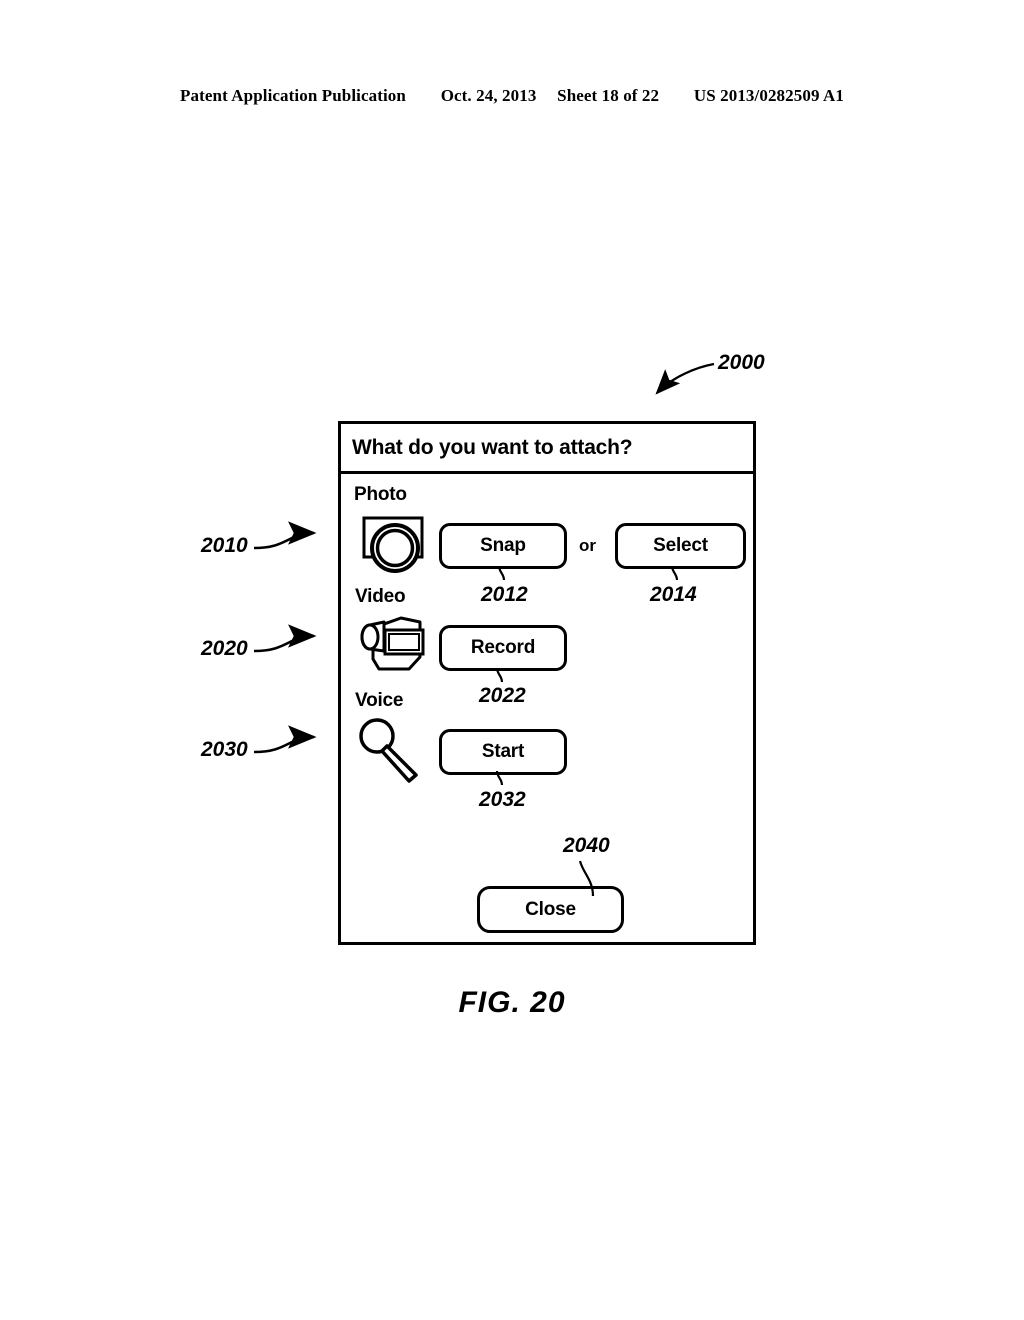 The image size is (1024, 1320). Describe the element at coordinates (685, 378) in the screenshot. I see `leader-line-2000` at that location.